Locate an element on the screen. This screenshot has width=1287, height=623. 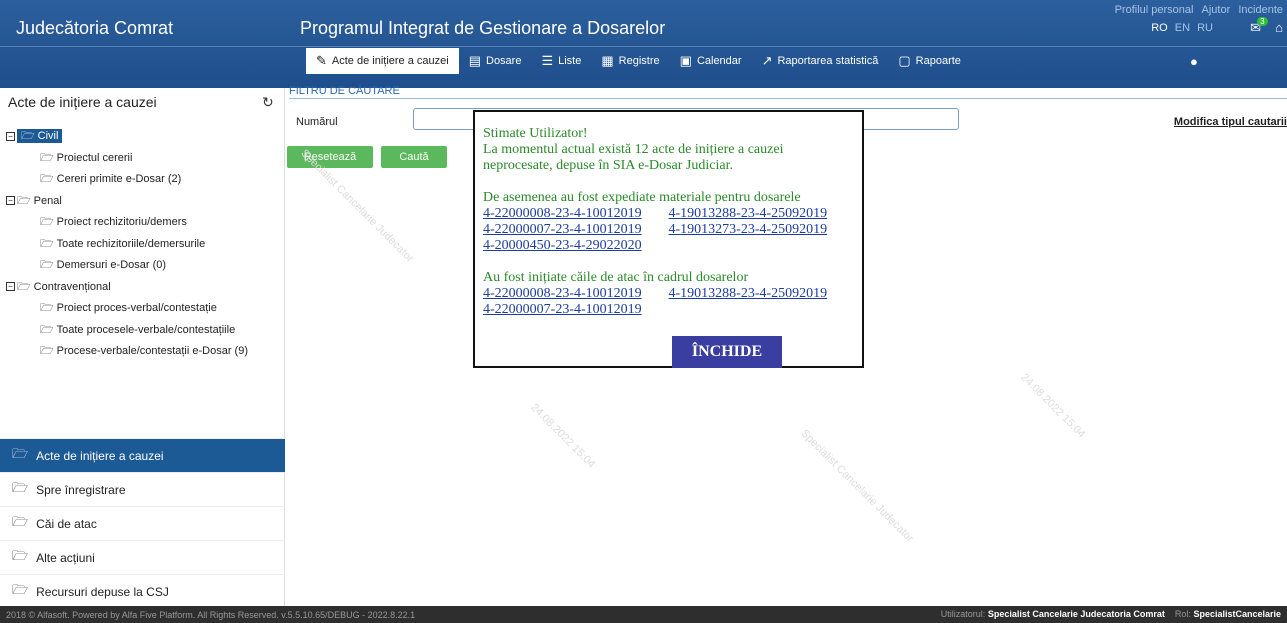
tab-label: Rapoarte is located at coordinates (938, 61).